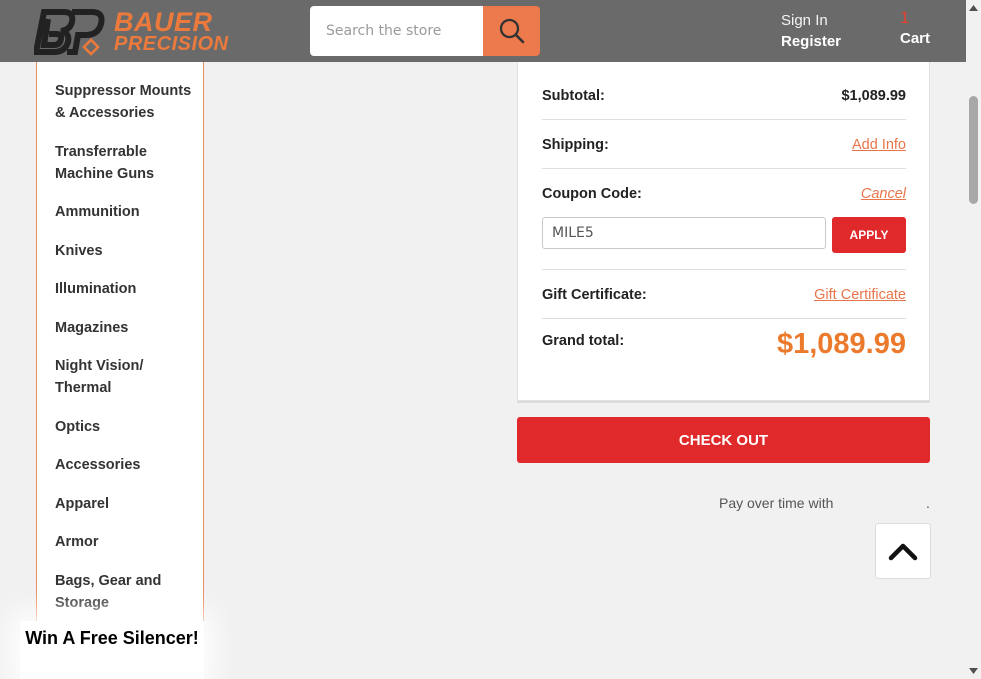 Image resolution: width=981 pixels, height=679 pixels. What do you see at coordinates (724, 96) in the screenshot?
I see `subtotal-row: Subtotal: $1,089.99` at bounding box center [724, 96].